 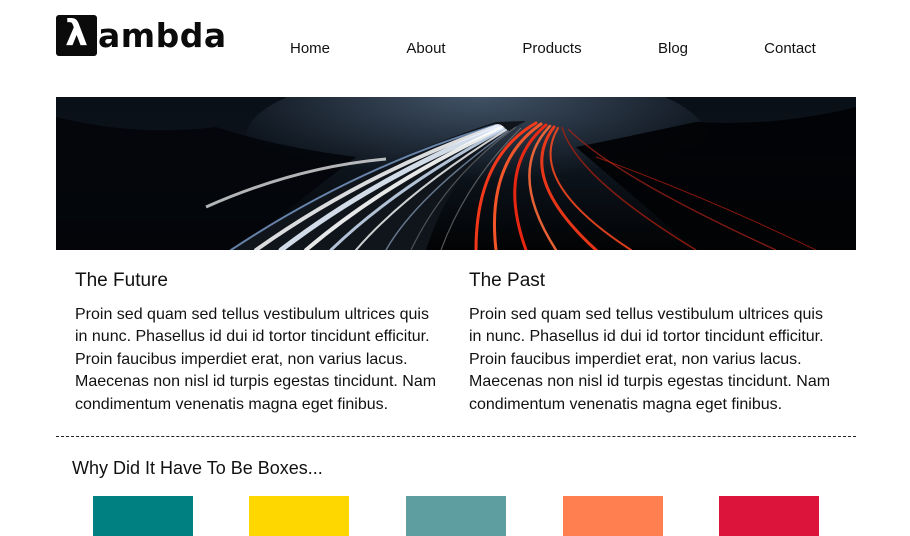 I want to click on color-box-coral, so click(x=613, y=516).